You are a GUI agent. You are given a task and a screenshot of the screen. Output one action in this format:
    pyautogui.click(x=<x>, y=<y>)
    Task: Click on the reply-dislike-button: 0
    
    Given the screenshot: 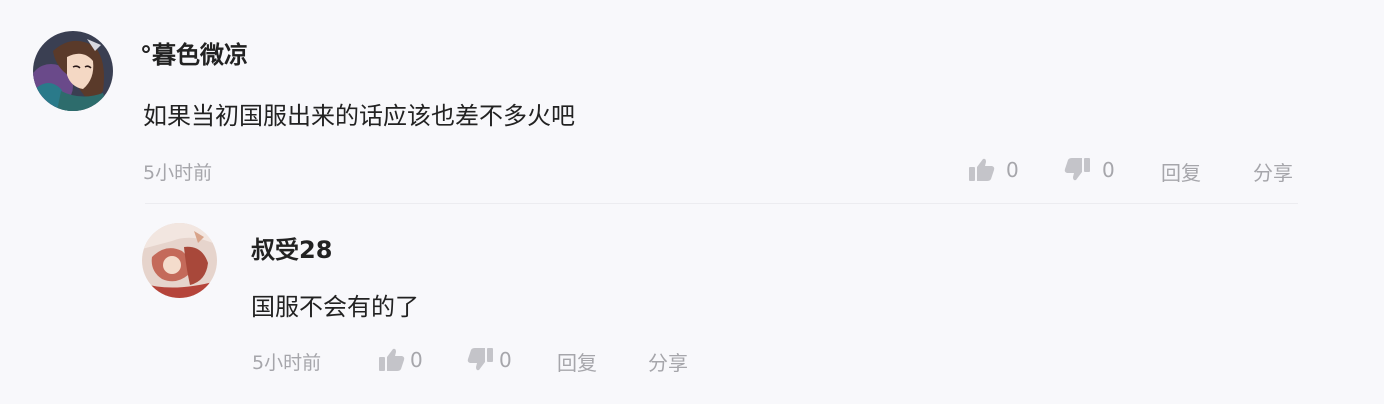 What is the action you would take?
    pyautogui.click(x=489, y=359)
    